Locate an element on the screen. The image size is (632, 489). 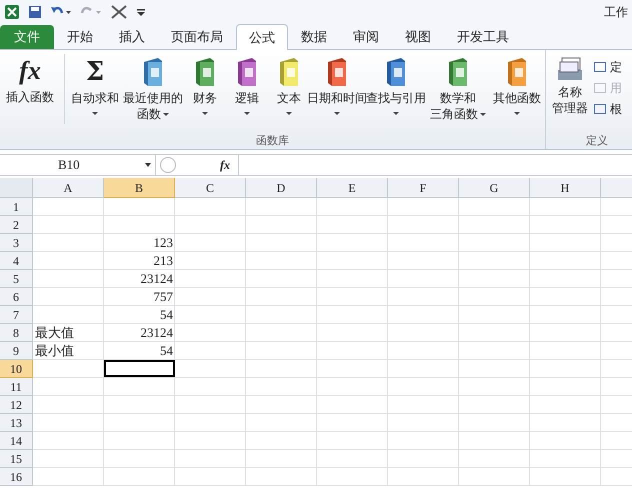
row-header: 13 is located at coordinates (16, 423).